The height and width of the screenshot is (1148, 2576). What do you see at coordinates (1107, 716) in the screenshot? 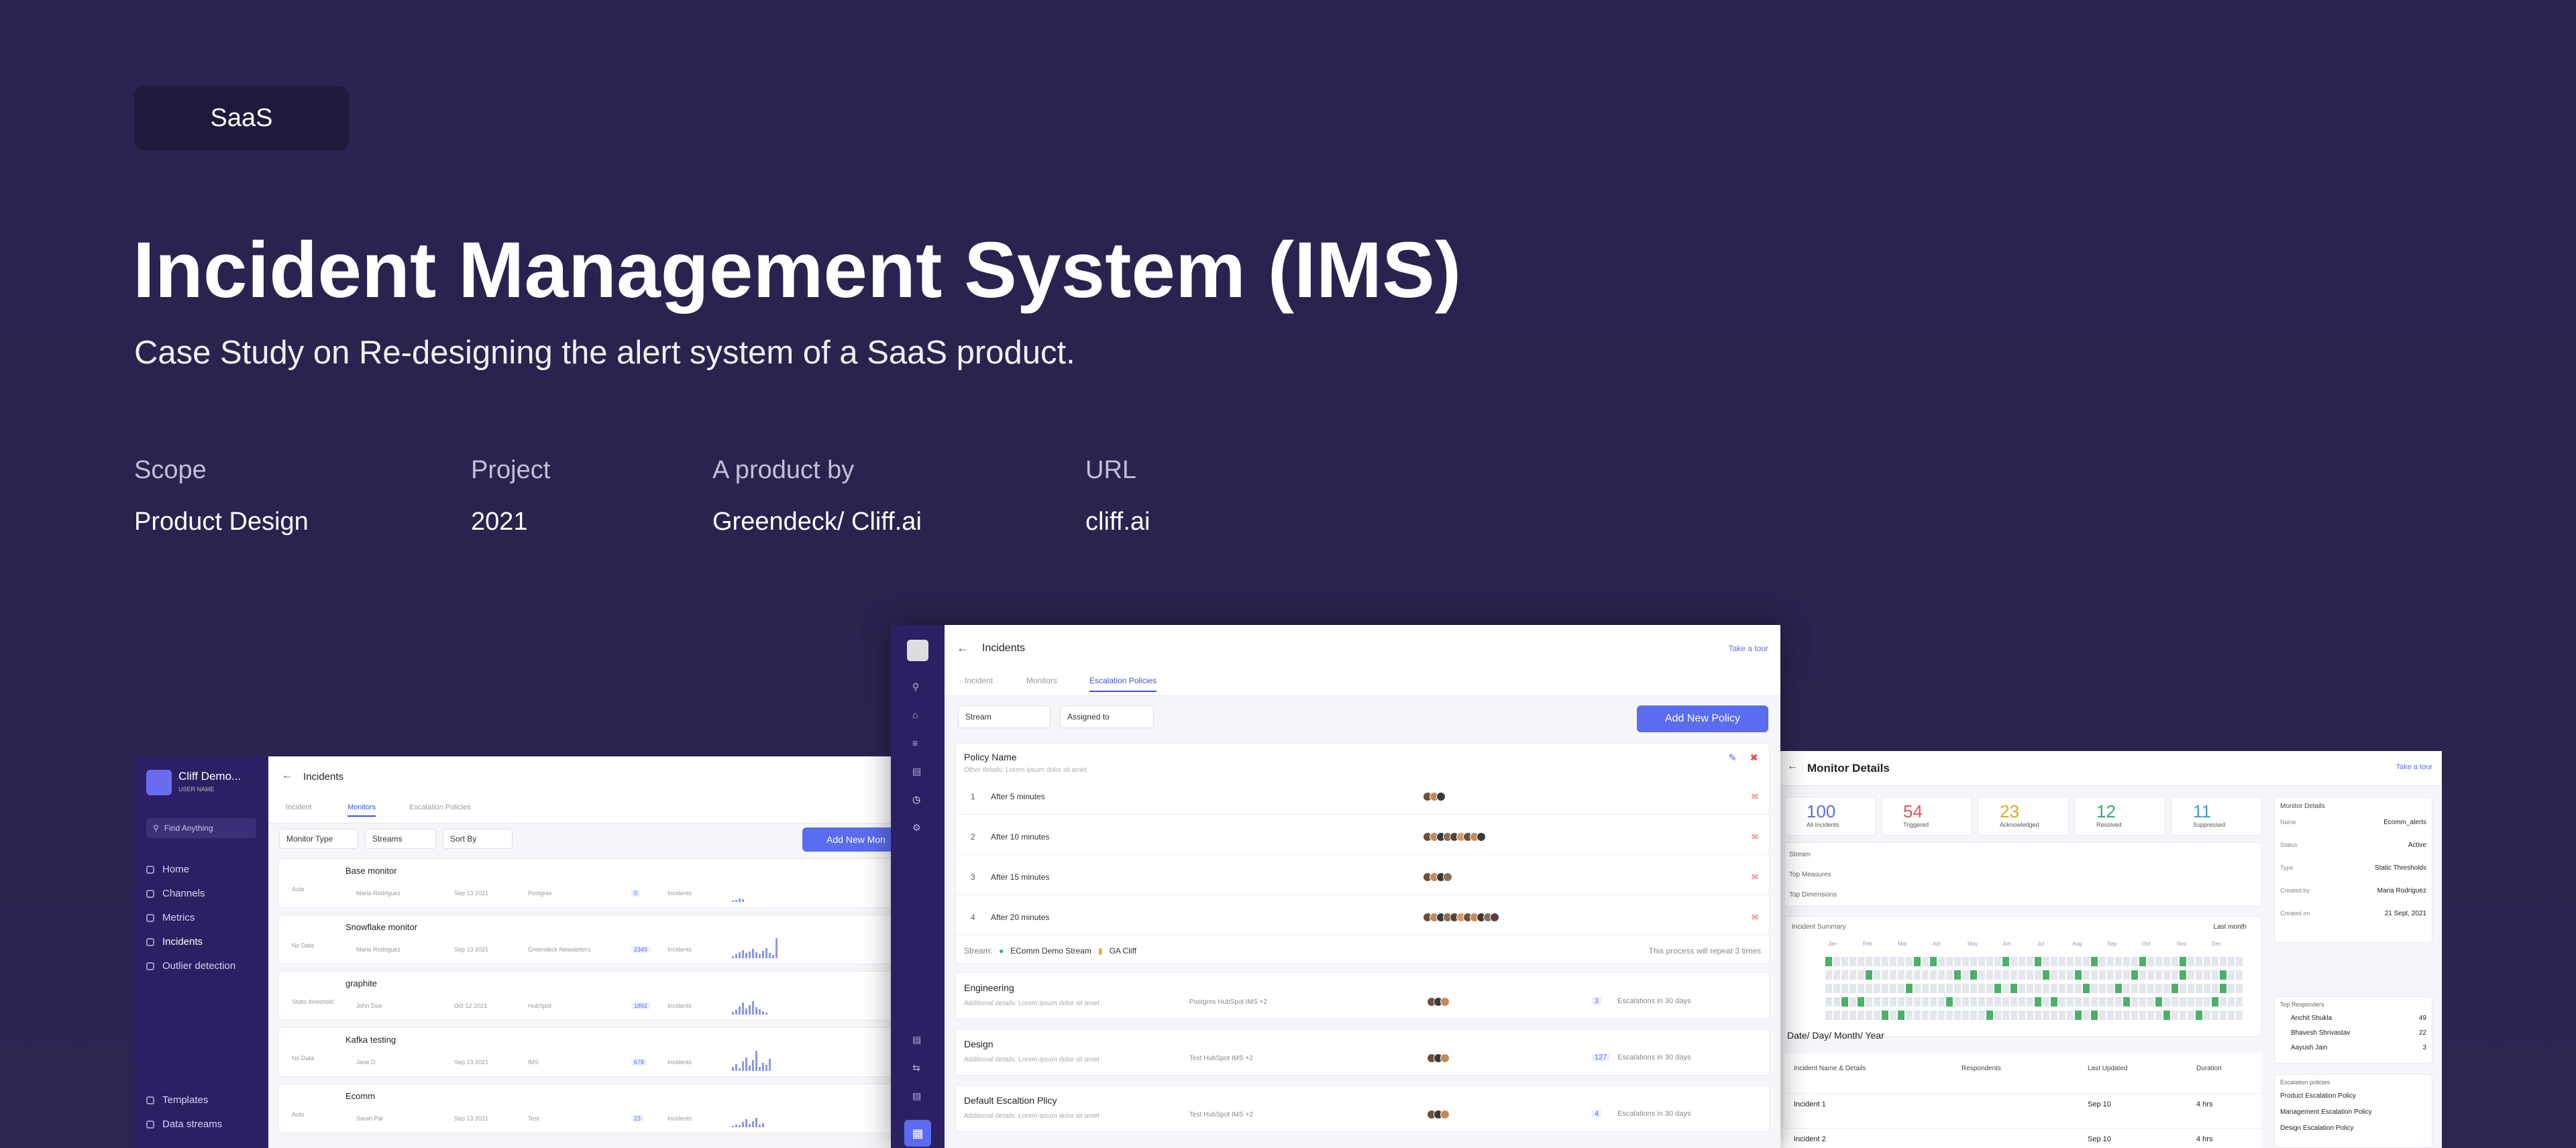
I see `assigned-to-dropdown: Assigned to` at bounding box center [1107, 716].